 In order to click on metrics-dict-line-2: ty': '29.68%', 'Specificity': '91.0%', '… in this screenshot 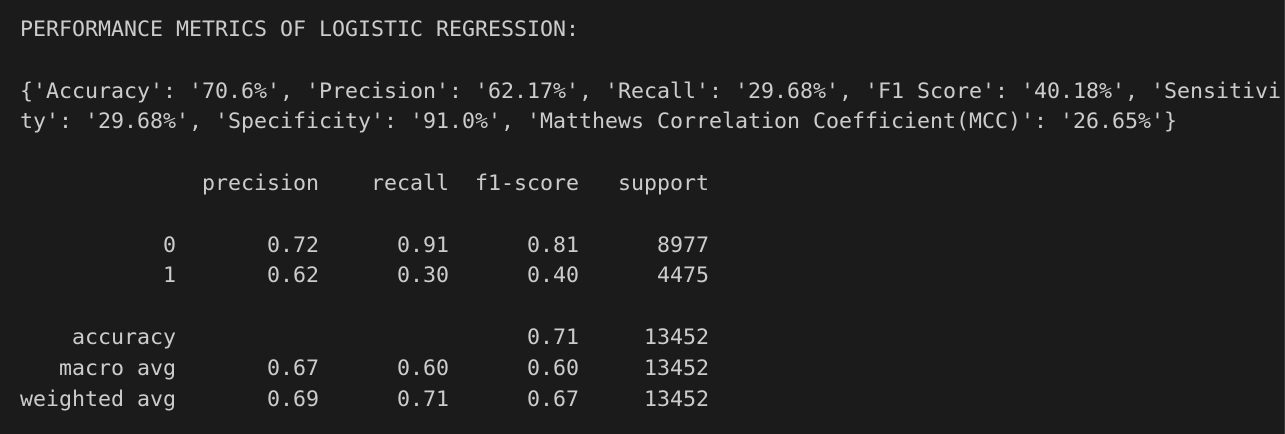, I will do `click(599, 122)`.